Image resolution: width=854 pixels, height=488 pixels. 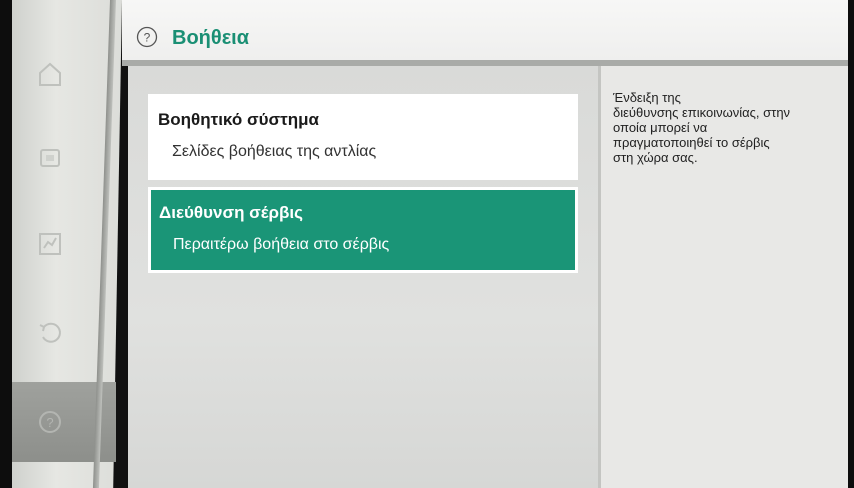 I want to click on page-title: Βοήθεια, so click(x=211, y=38).